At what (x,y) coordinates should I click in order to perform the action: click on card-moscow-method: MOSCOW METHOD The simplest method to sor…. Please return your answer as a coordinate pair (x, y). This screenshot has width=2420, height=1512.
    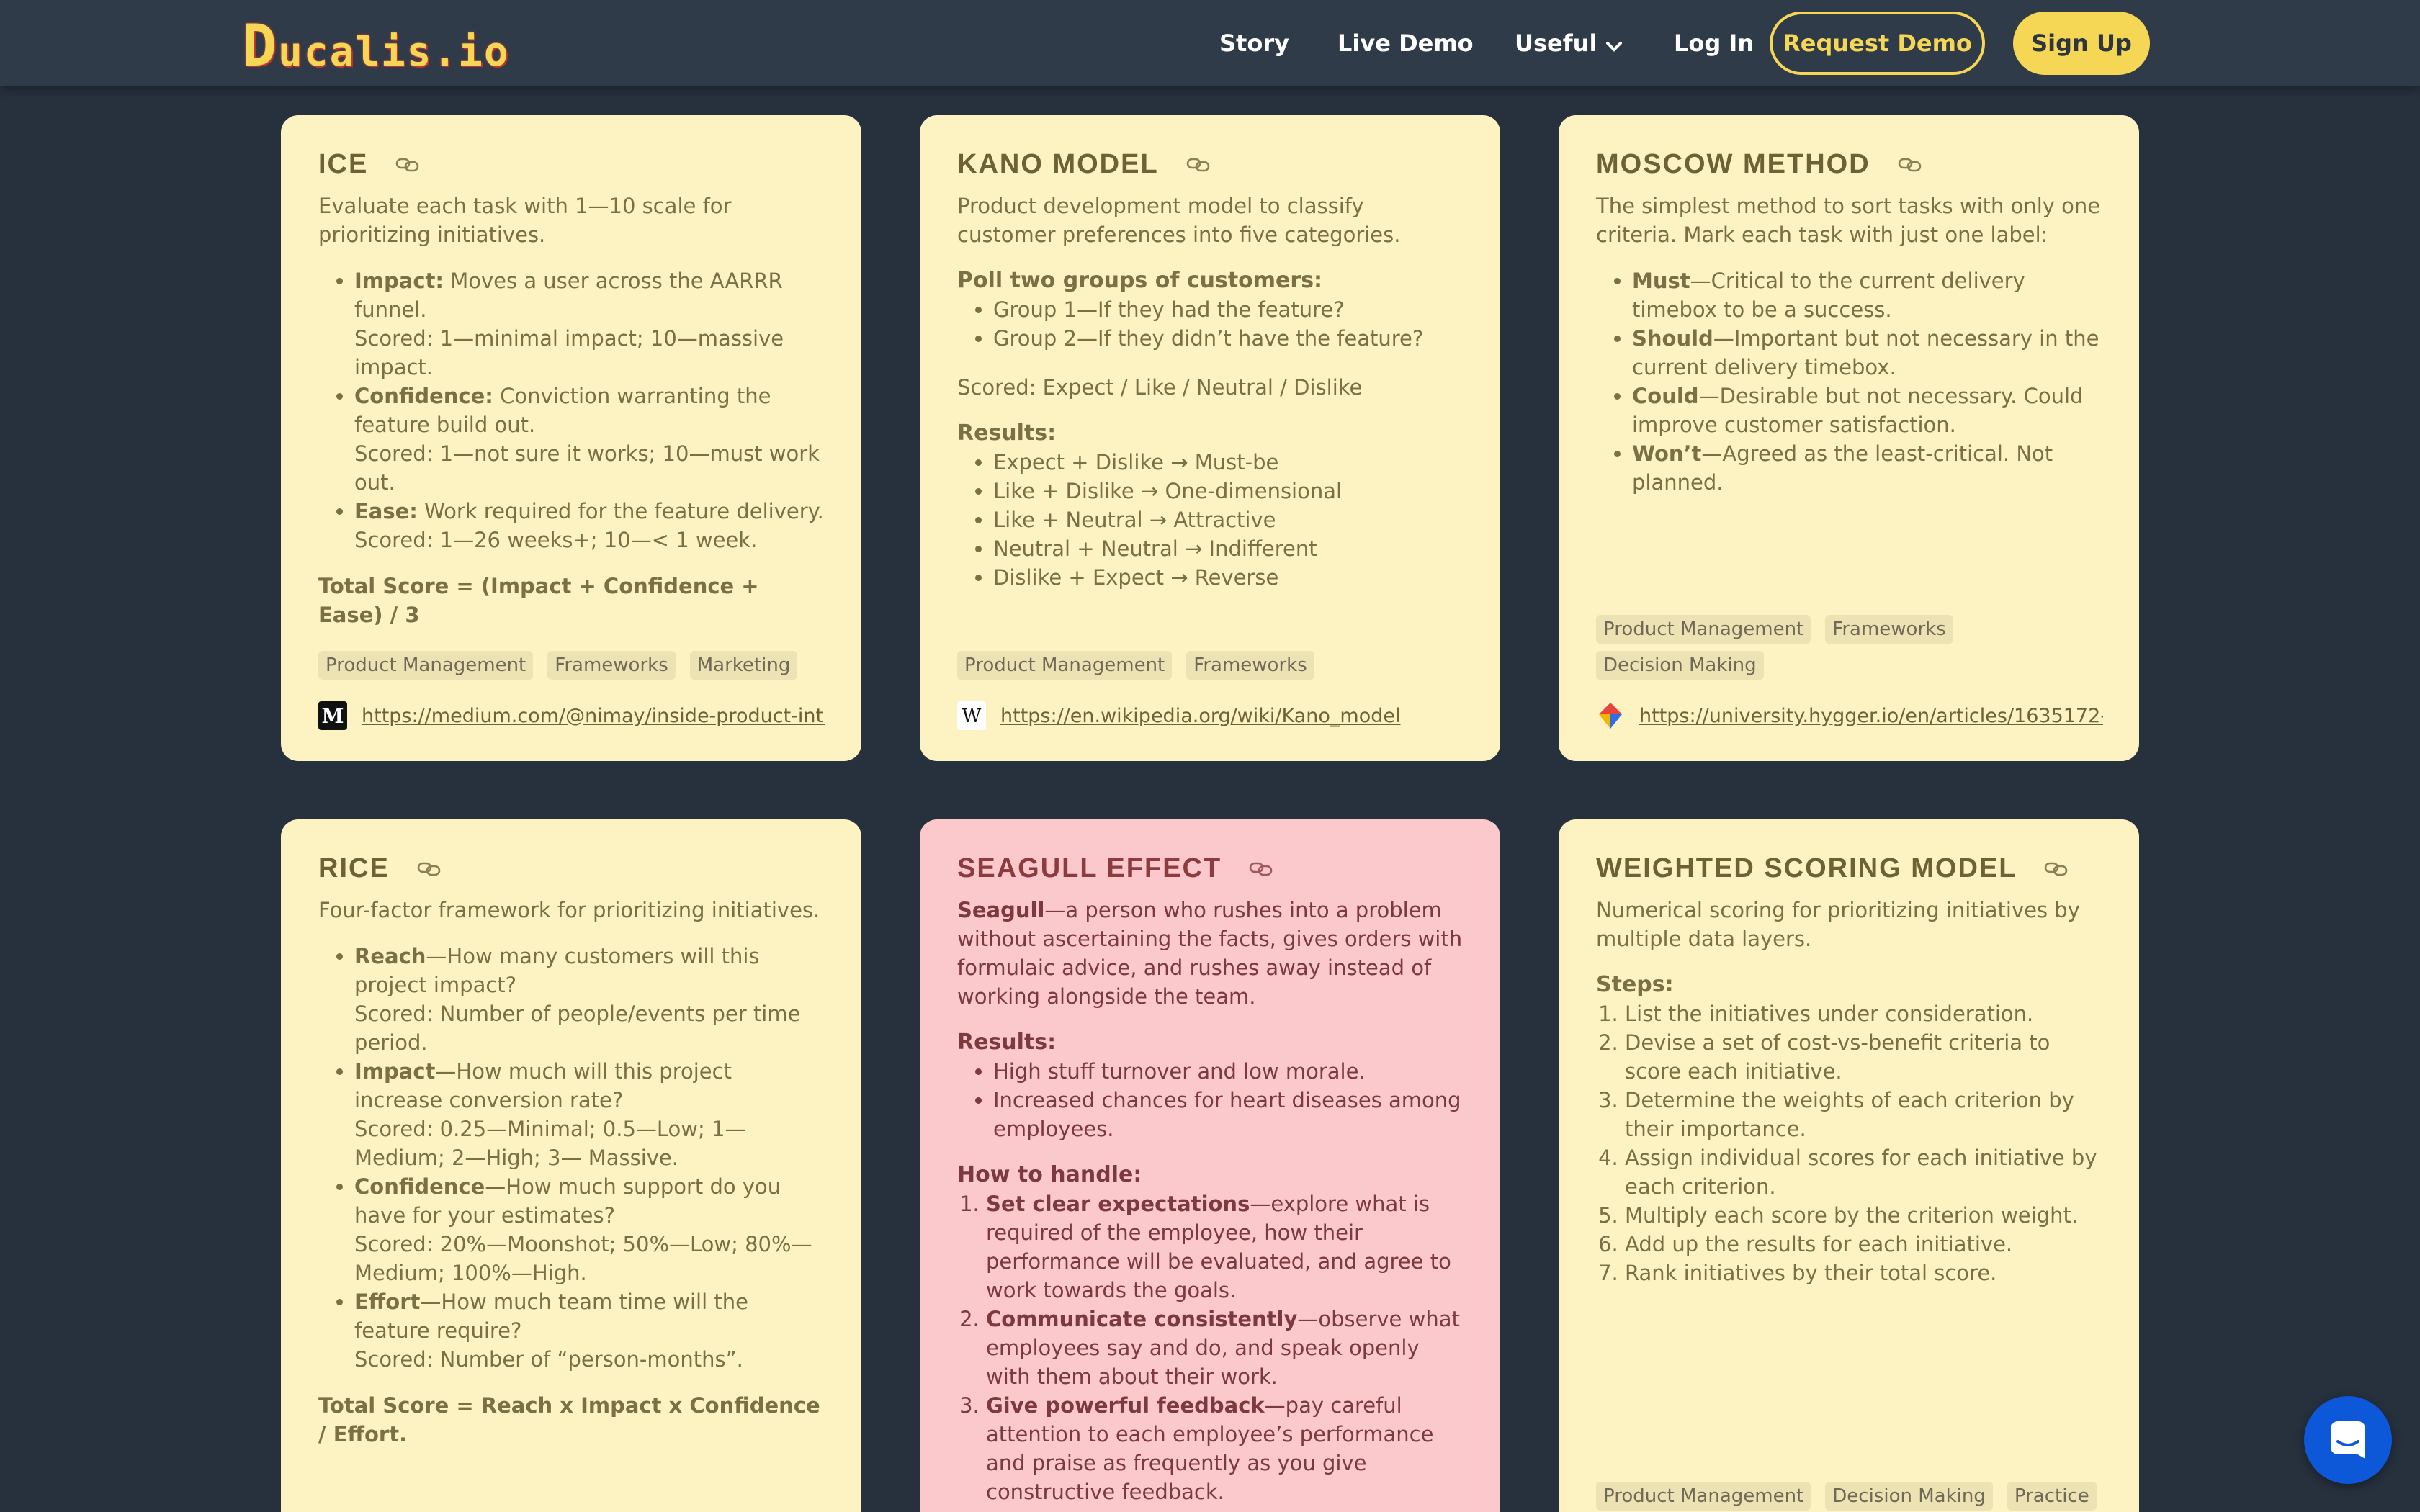
    Looking at the image, I should click on (1849, 438).